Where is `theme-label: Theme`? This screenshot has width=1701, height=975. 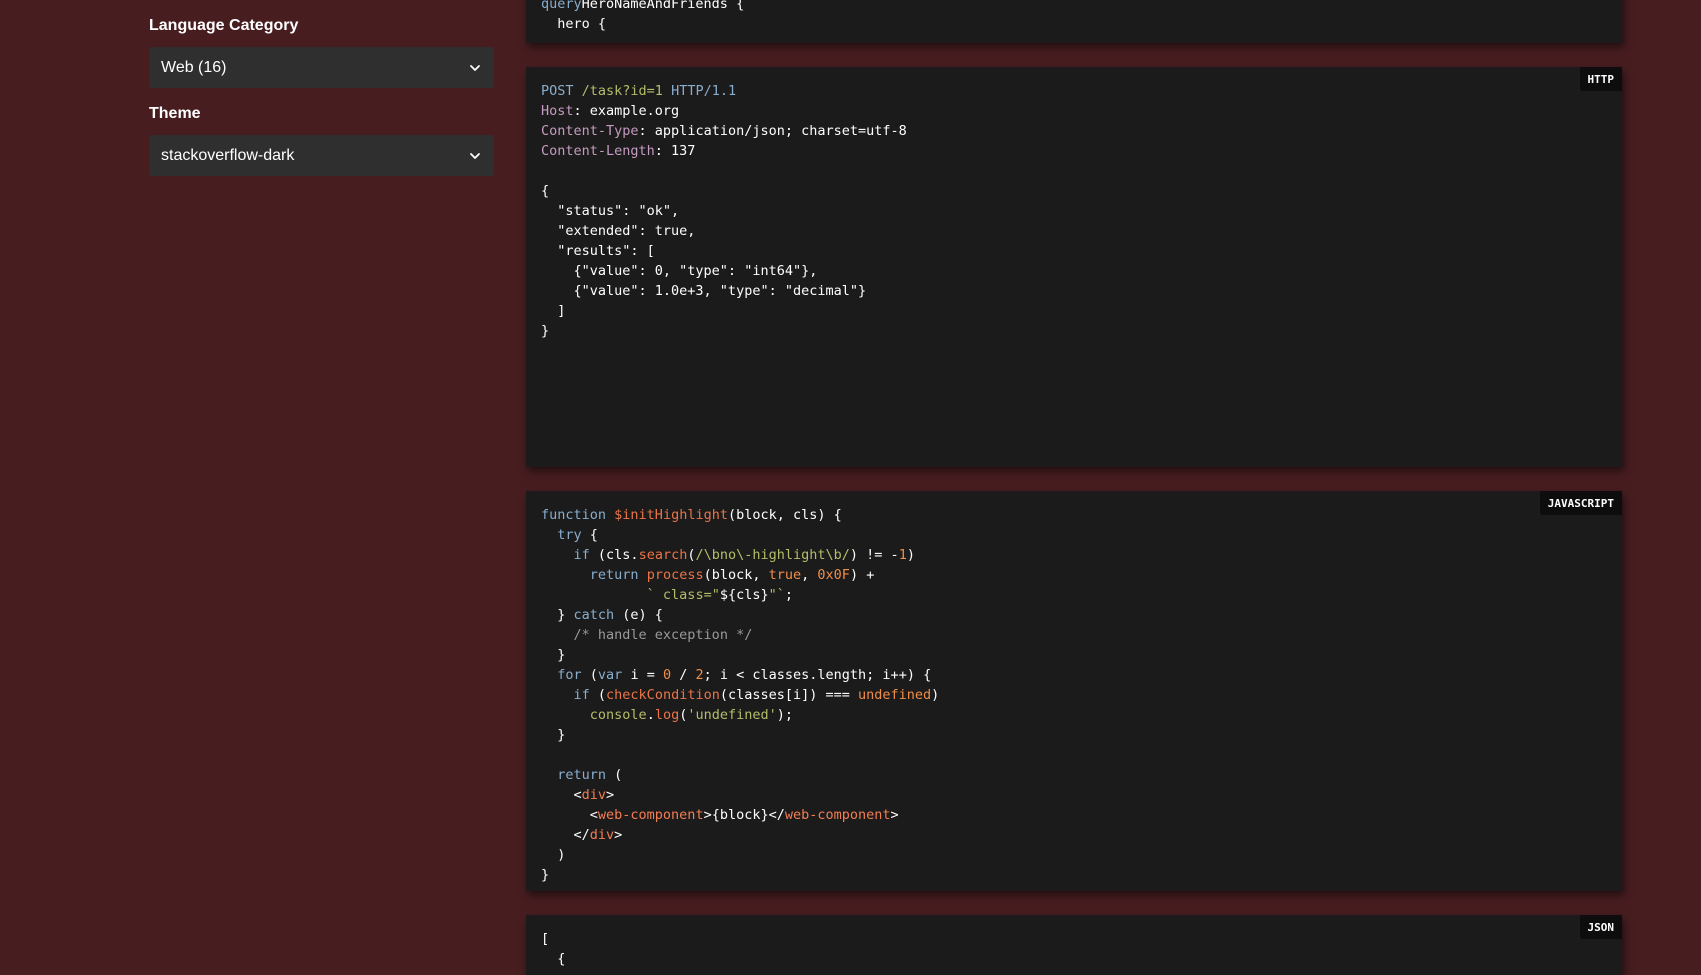
theme-label: Theme is located at coordinates (175, 113).